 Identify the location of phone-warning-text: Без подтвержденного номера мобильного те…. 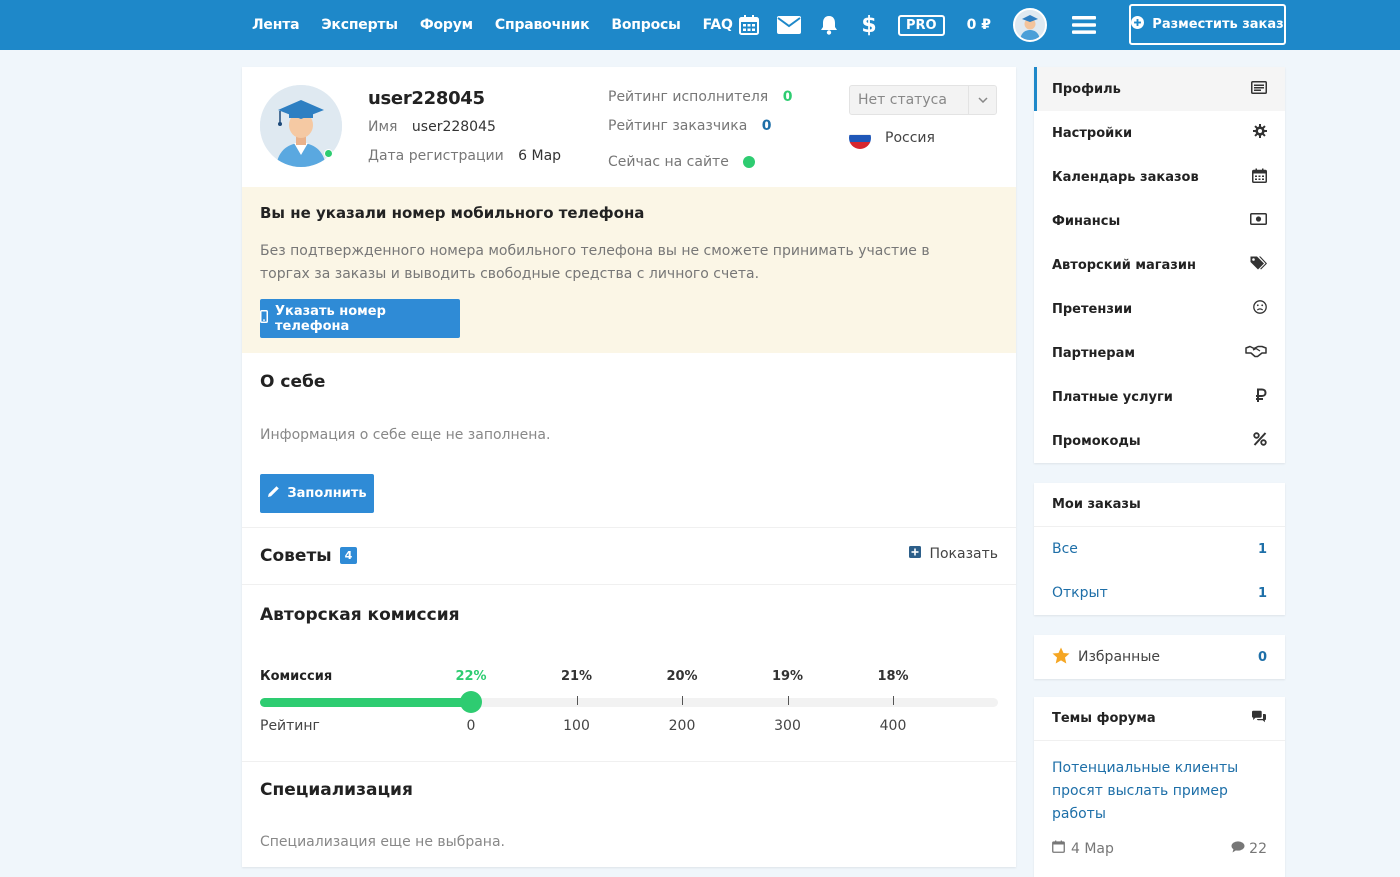
(595, 262).